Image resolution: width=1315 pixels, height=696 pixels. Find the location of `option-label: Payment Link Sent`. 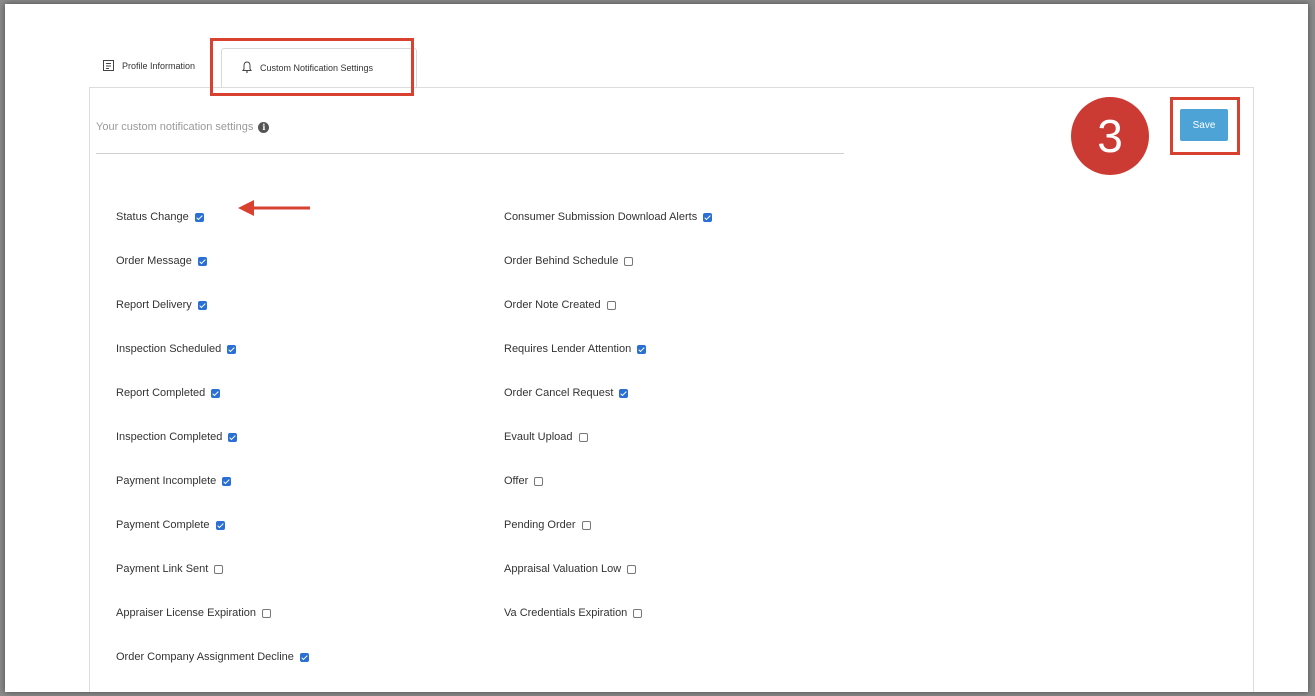

option-label: Payment Link Sent is located at coordinates (162, 569).